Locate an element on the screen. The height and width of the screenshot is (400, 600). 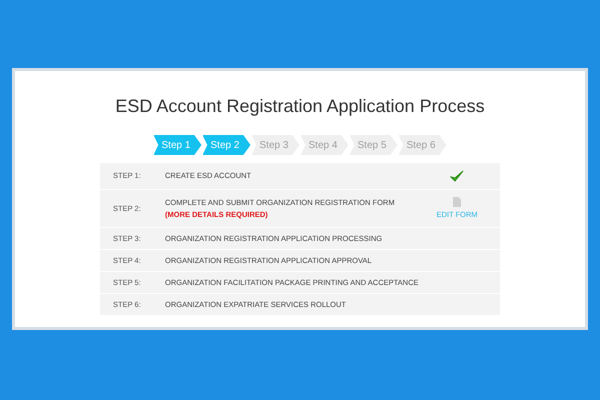
page-title: ESD Account Registration Application Process is located at coordinates (300, 106).